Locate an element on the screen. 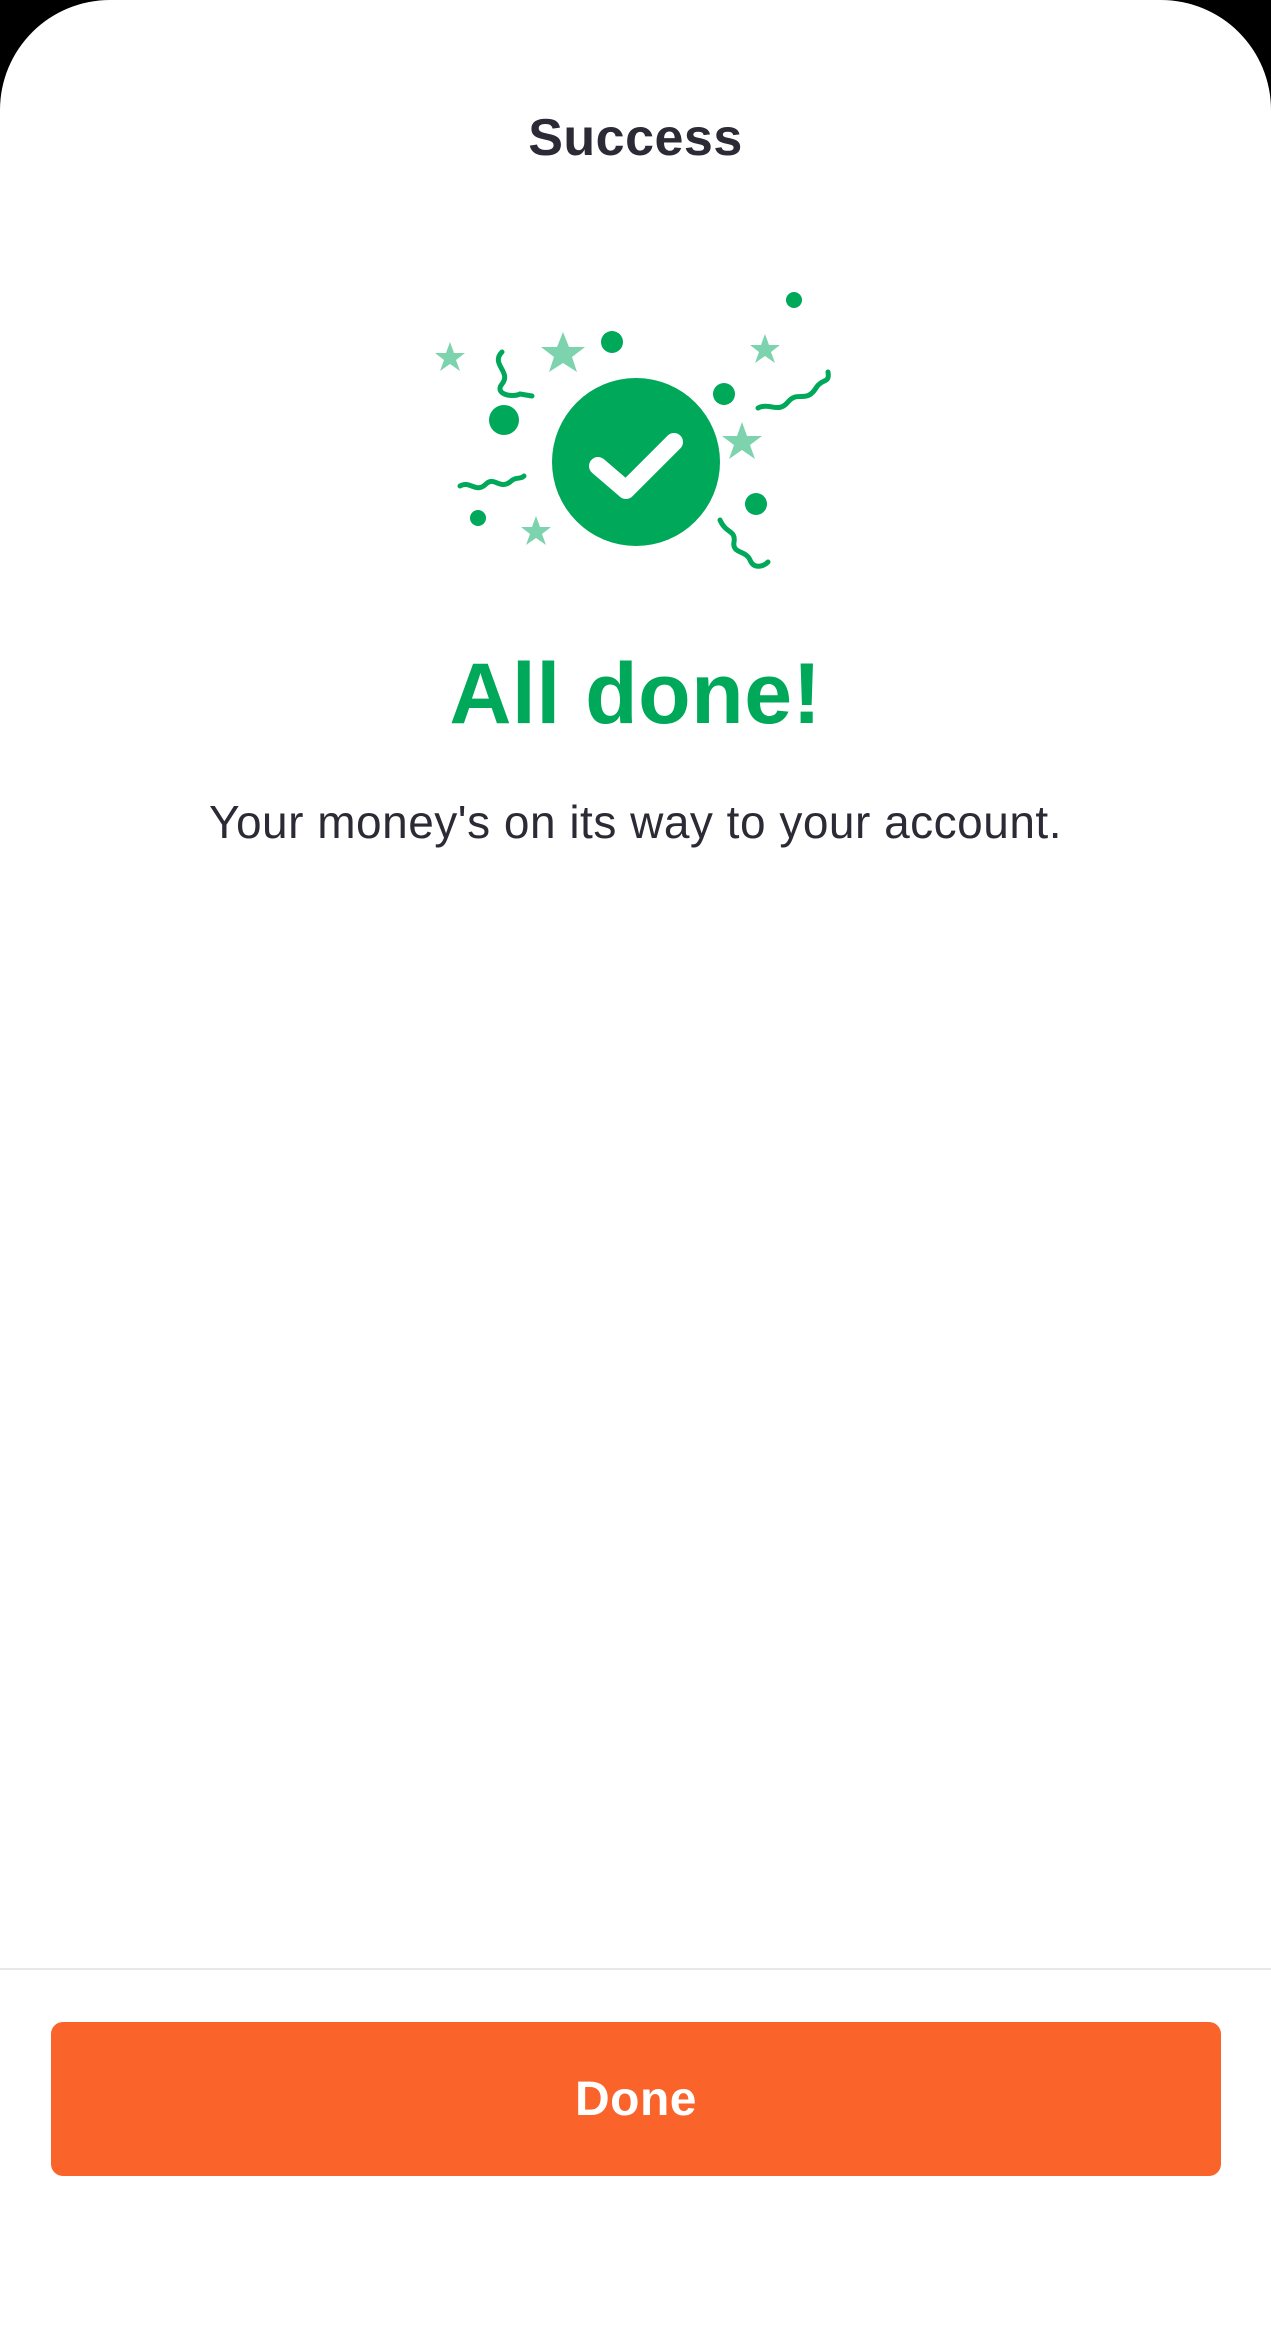  page-title: Success is located at coordinates (635, 138).